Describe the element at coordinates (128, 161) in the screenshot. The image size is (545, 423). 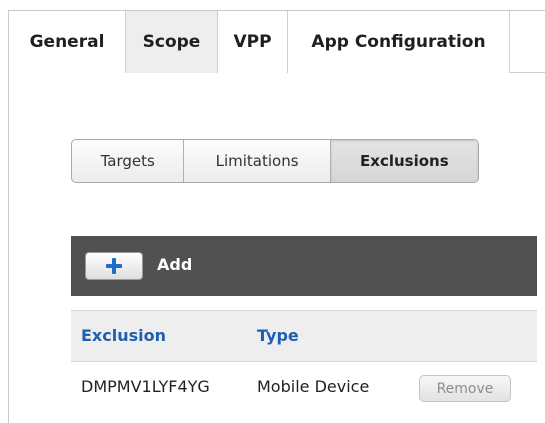
I see `scope-tab-targets: Targets` at that location.